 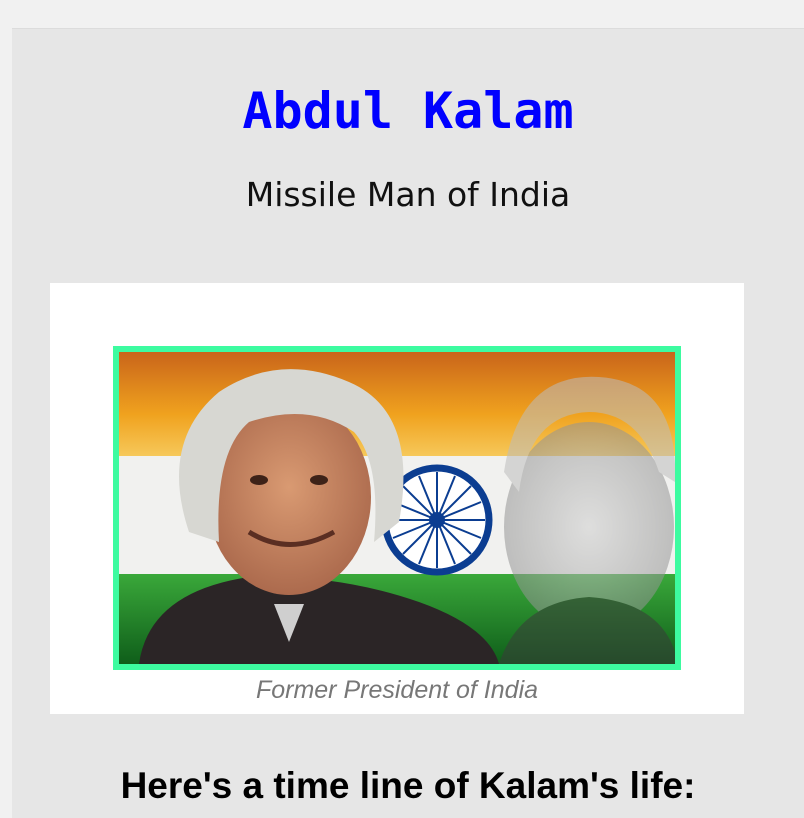 I want to click on page-title: Abdul Kalam, so click(x=408, y=111).